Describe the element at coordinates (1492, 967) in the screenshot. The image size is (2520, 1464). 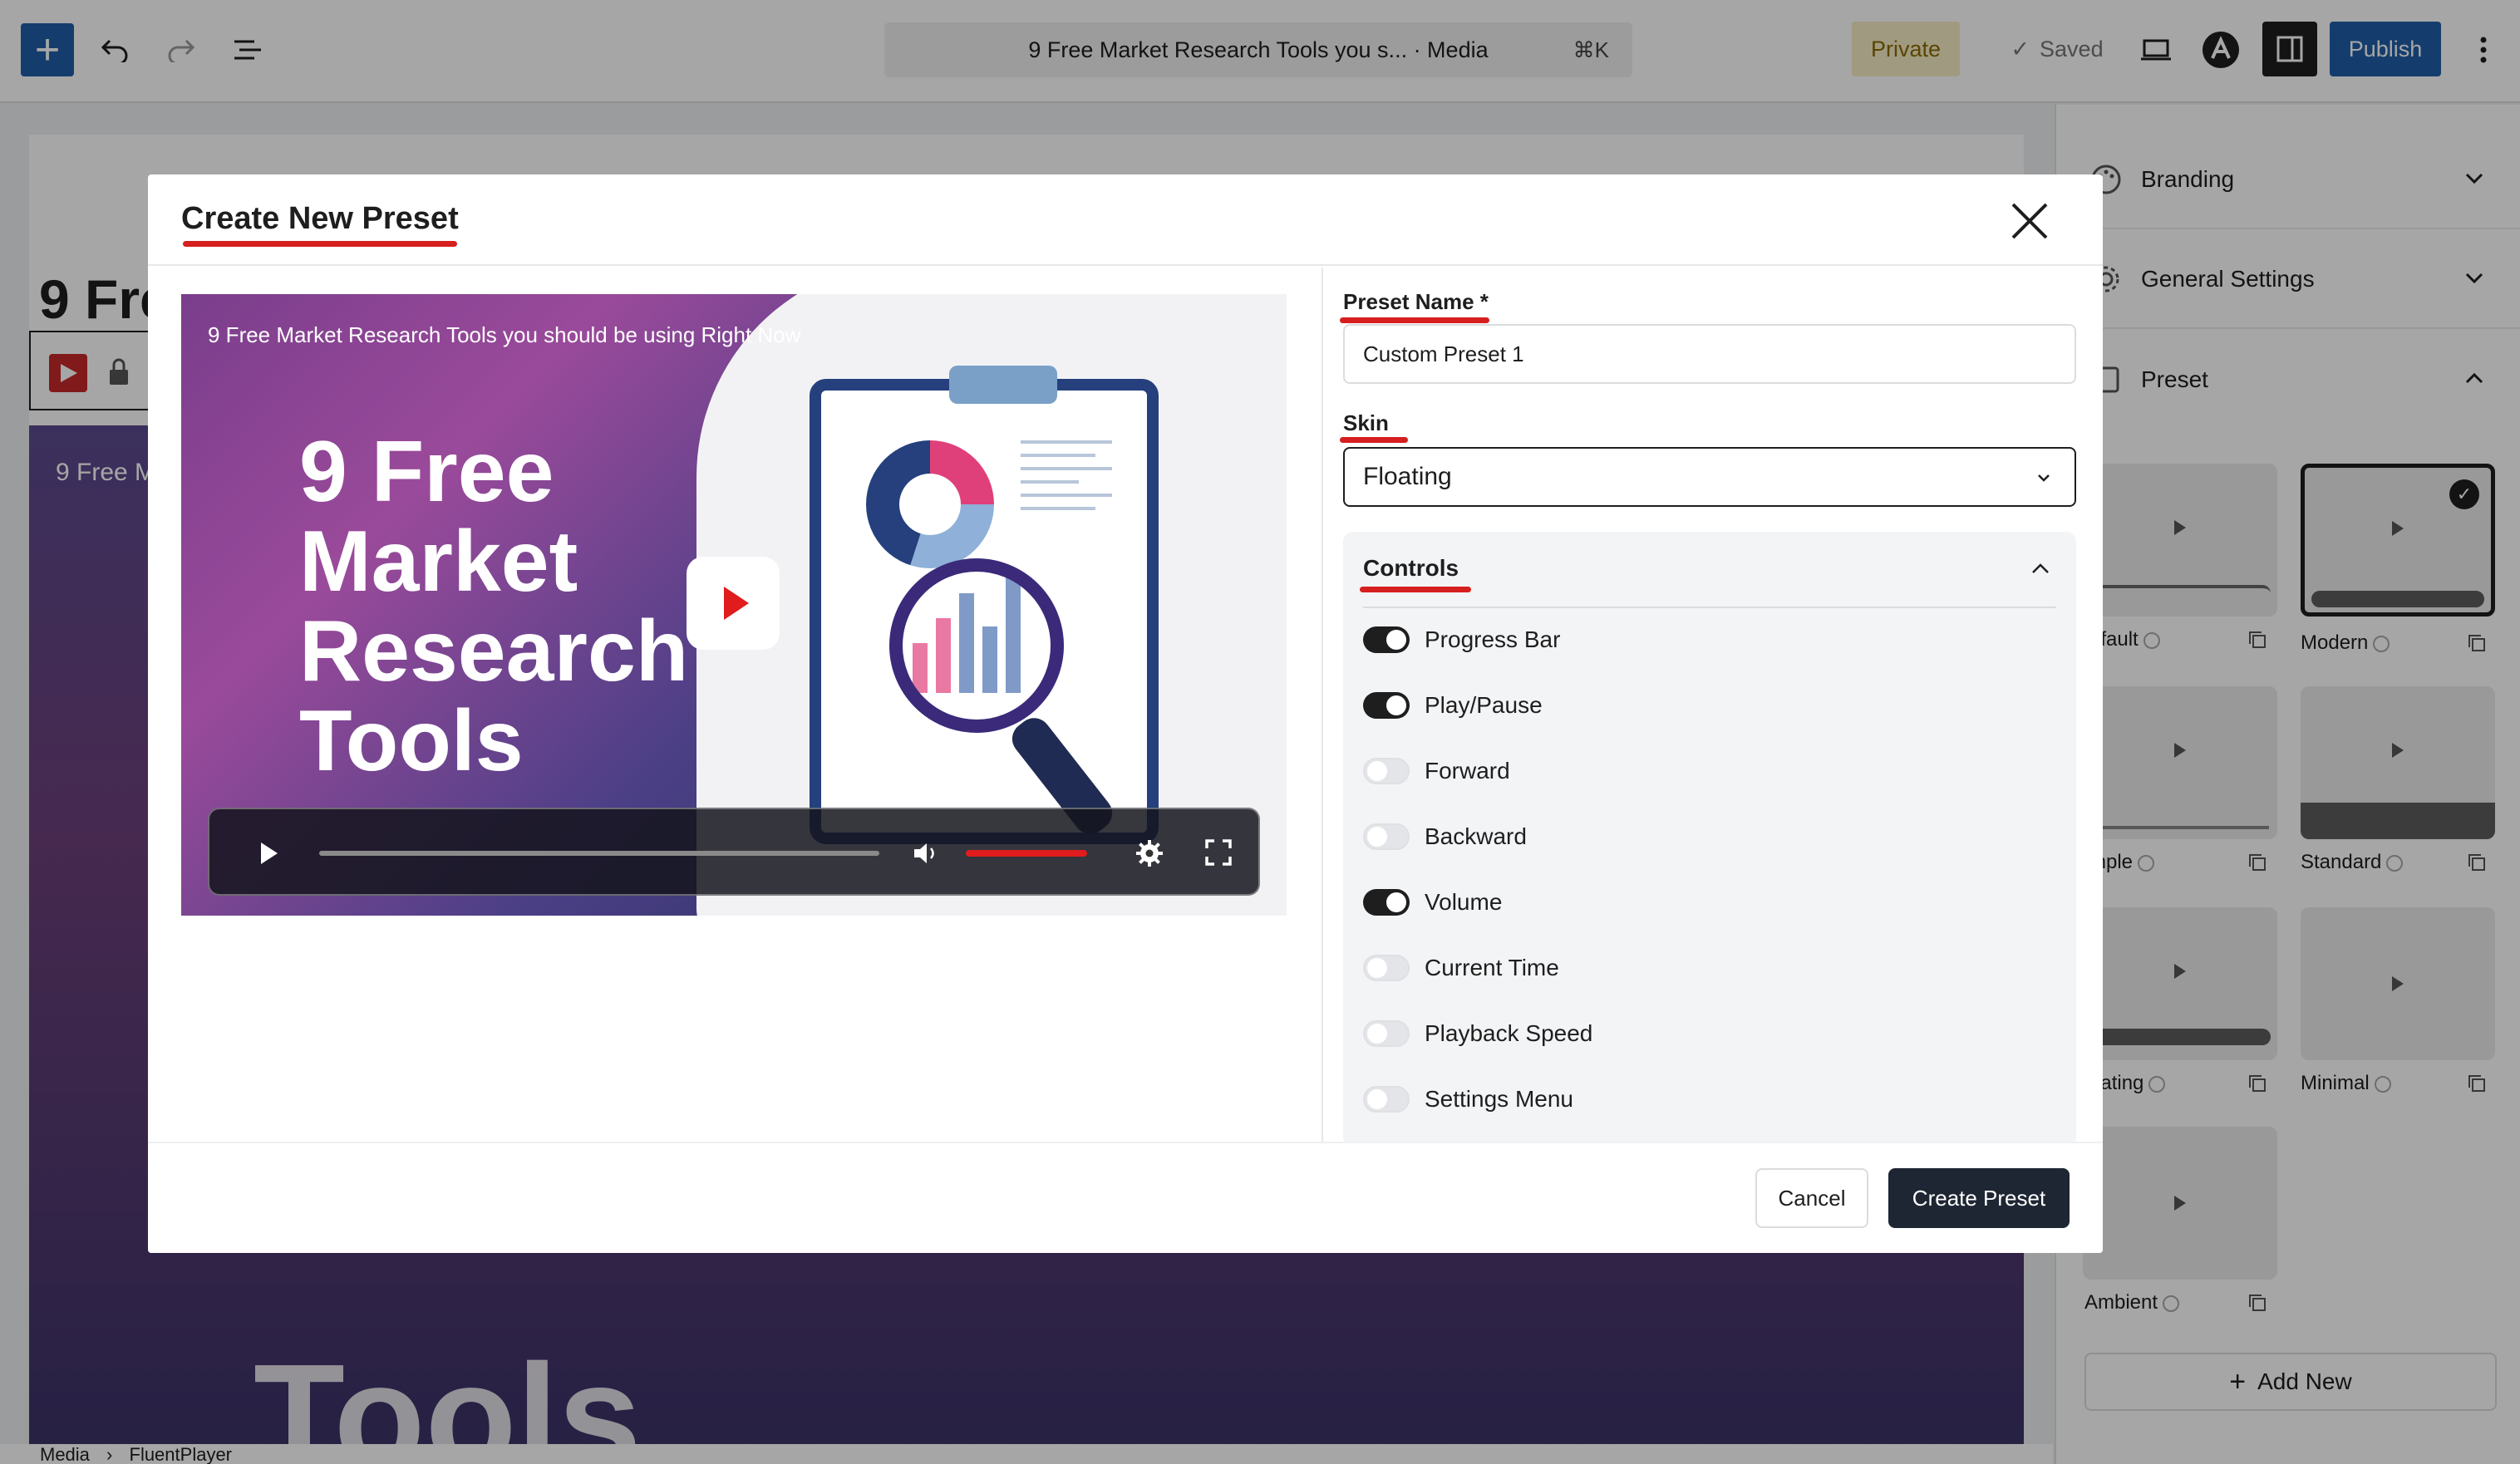
I see `control-toggle-label: Current Time` at that location.